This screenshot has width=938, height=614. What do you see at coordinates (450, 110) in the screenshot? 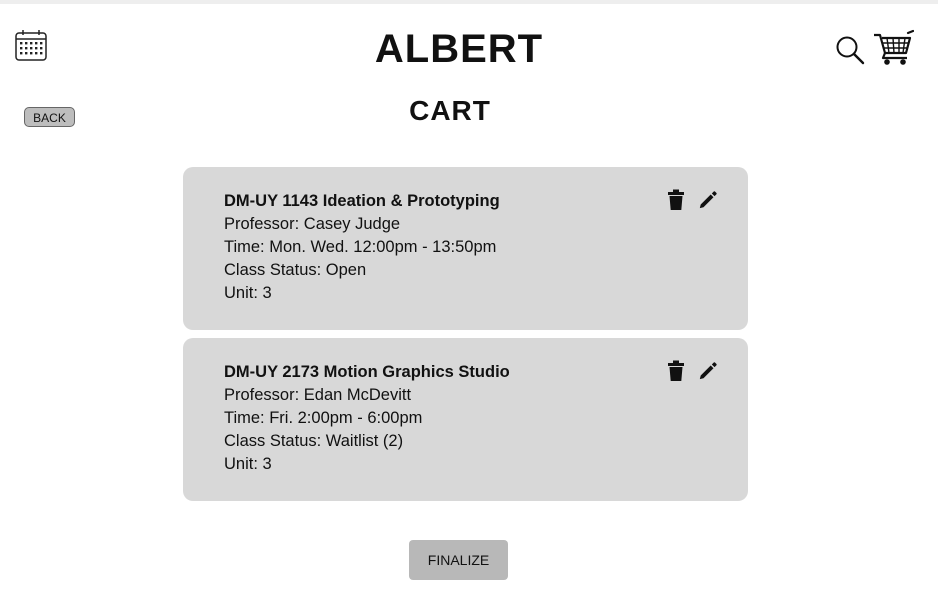
I see `page-title: CART` at bounding box center [450, 110].